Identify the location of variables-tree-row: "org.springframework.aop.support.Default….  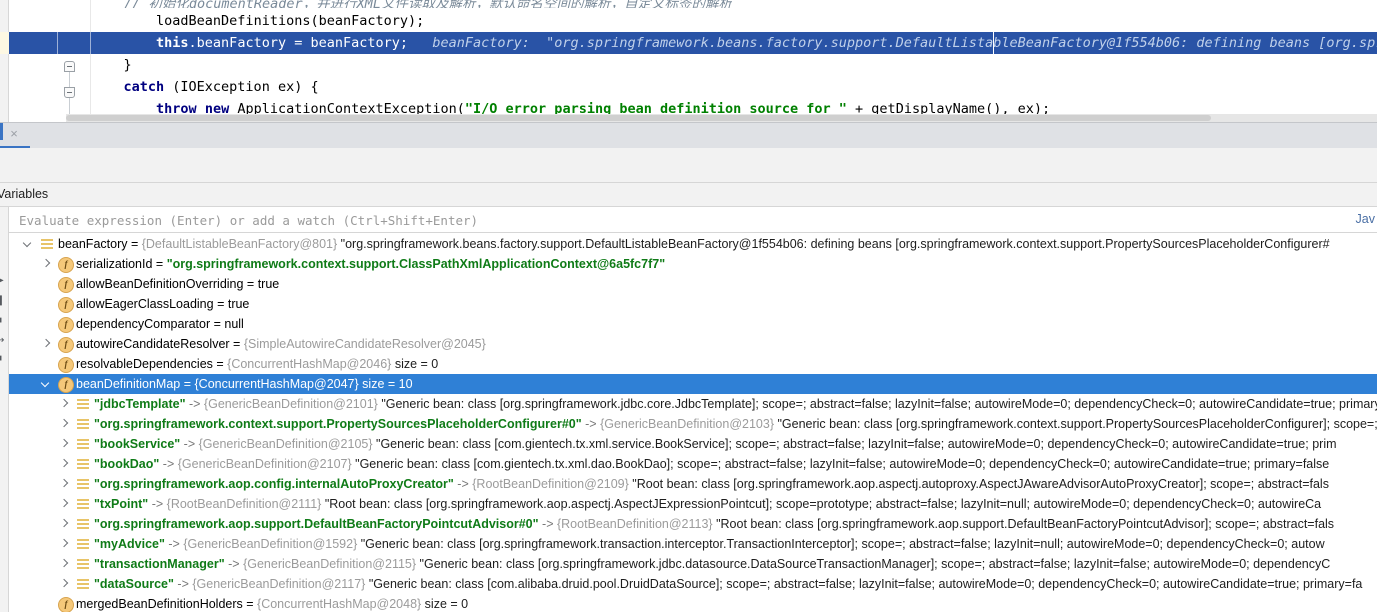
(693, 524).